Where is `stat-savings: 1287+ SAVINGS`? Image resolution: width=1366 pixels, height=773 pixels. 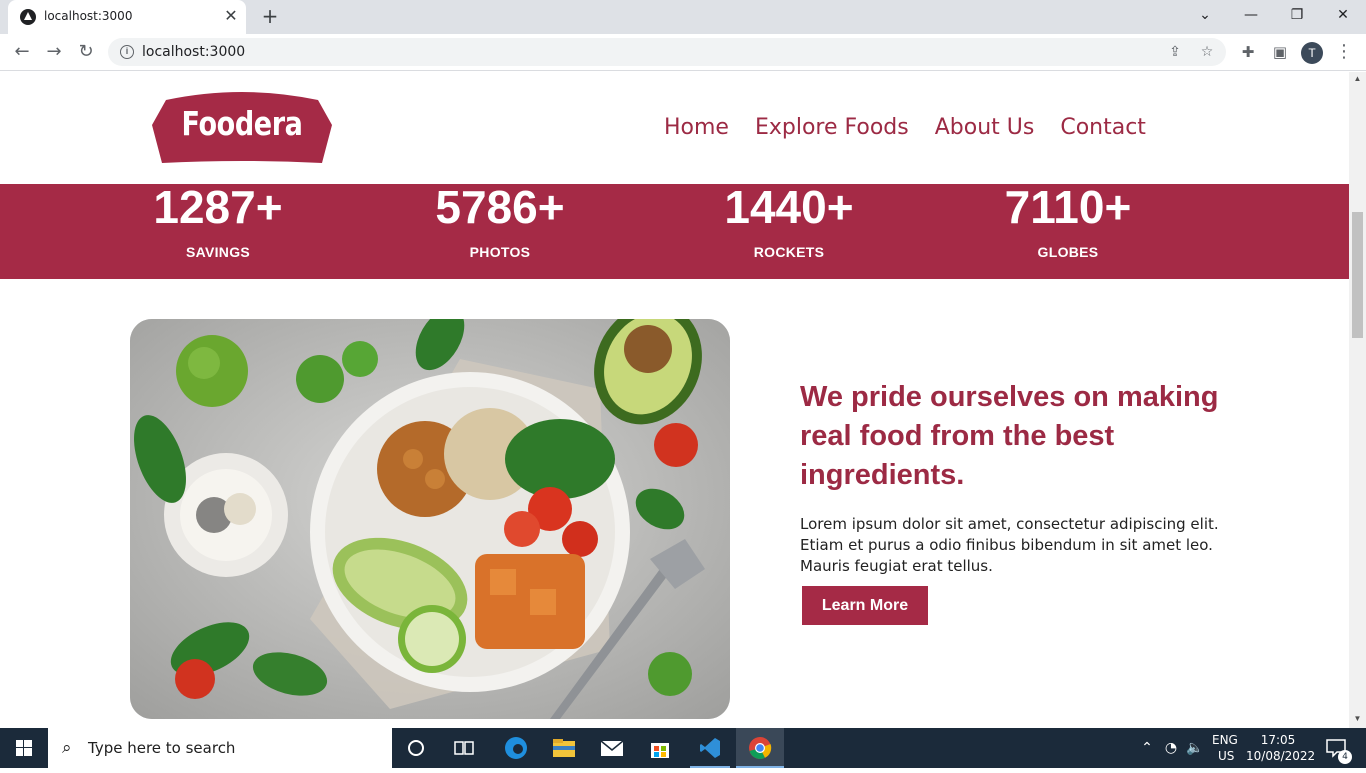
stat-savings: 1287+ SAVINGS is located at coordinates (218, 222).